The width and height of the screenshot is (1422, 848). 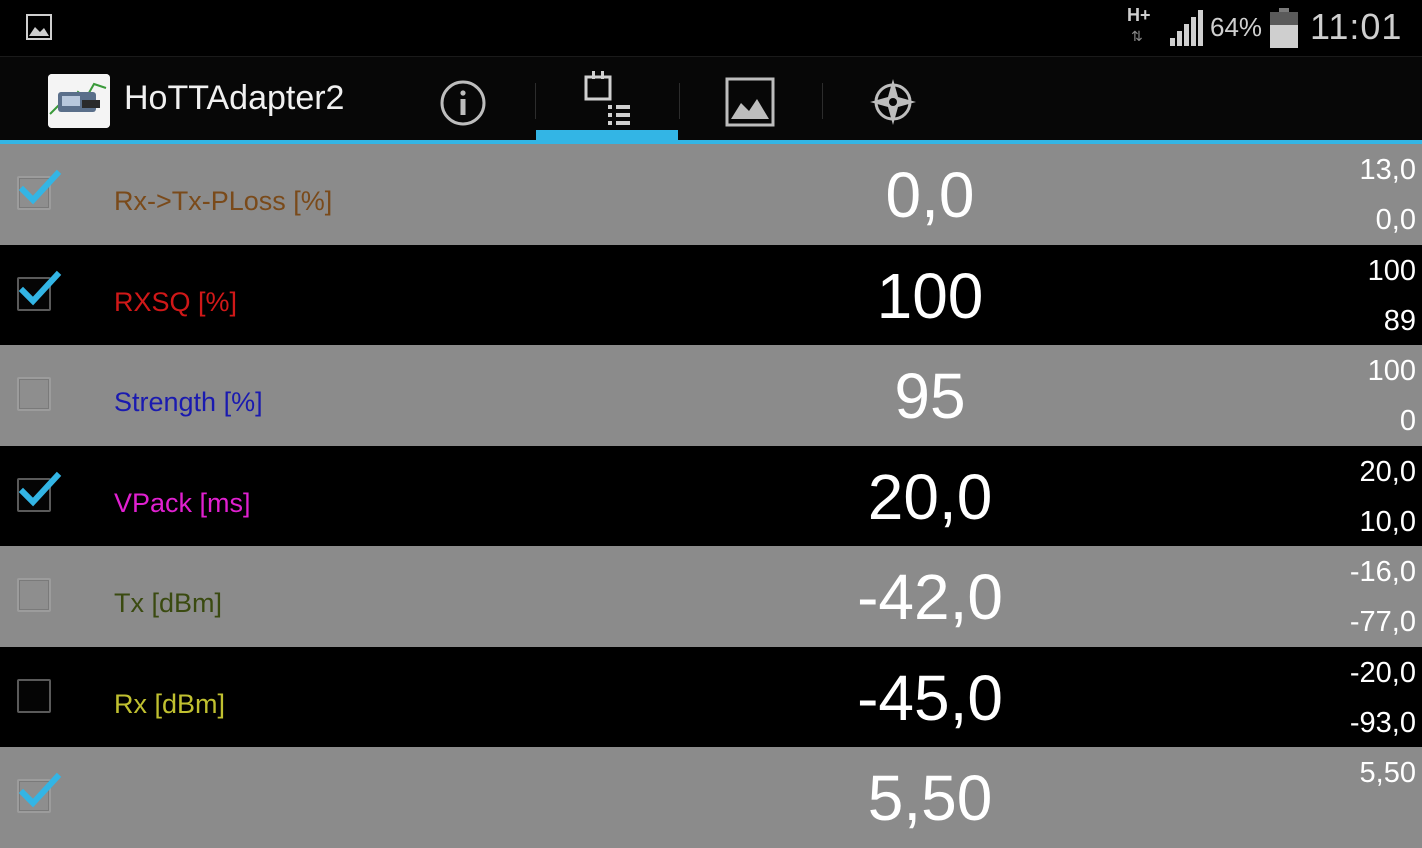 I want to click on tab-info, so click(x=463, y=99).